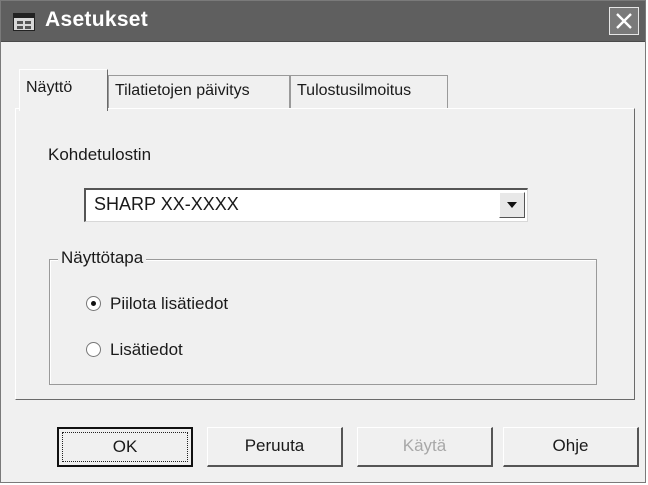 The width and height of the screenshot is (648, 485). I want to click on dropdown-button, so click(512, 205).